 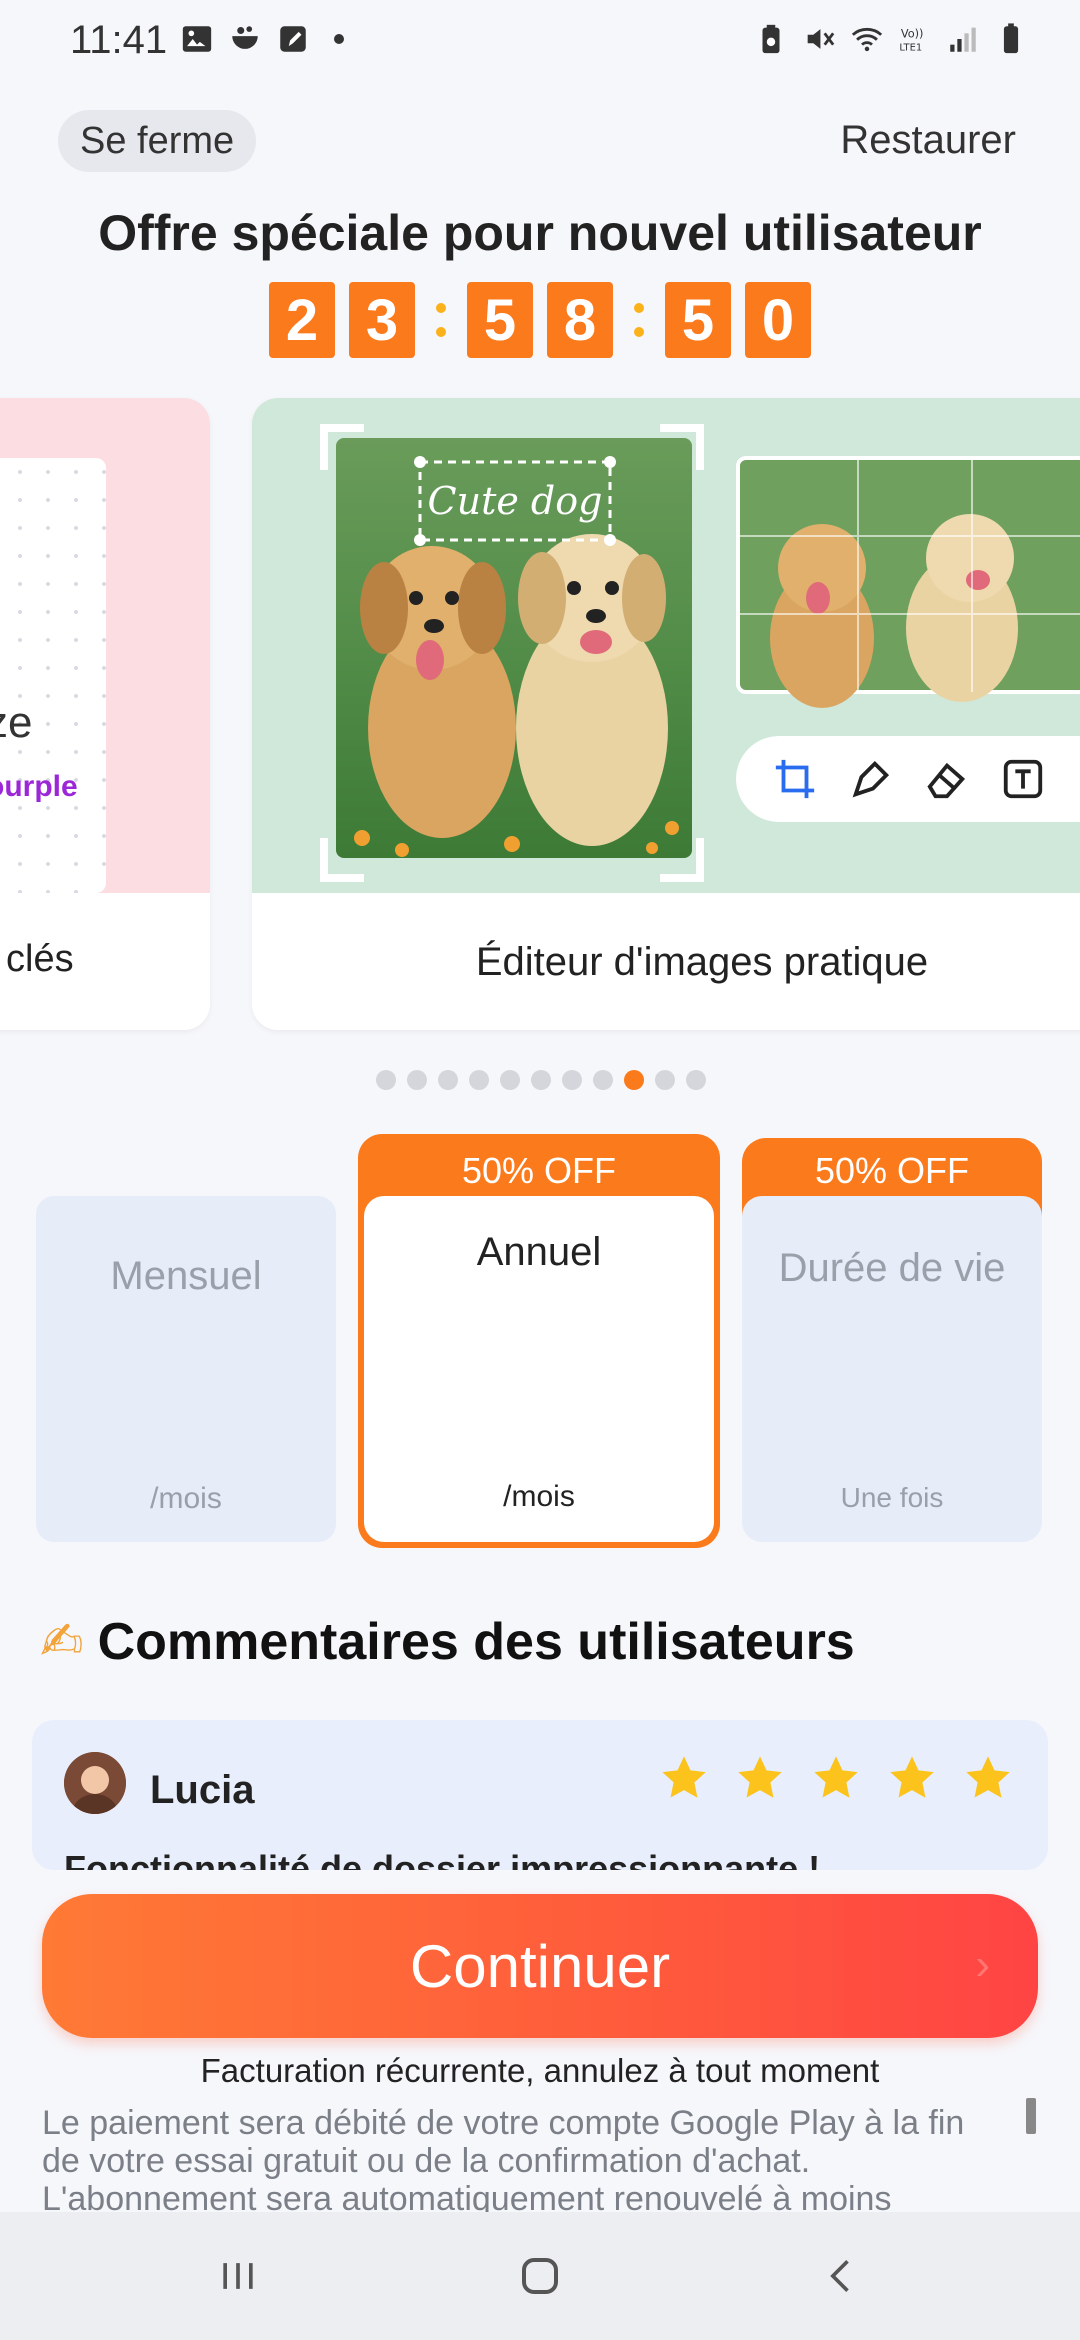 What do you see at coordinates (1031, 2116) in the screenshot?
I see `scrollbar-thumb` at bounding box center [1031, 2116].